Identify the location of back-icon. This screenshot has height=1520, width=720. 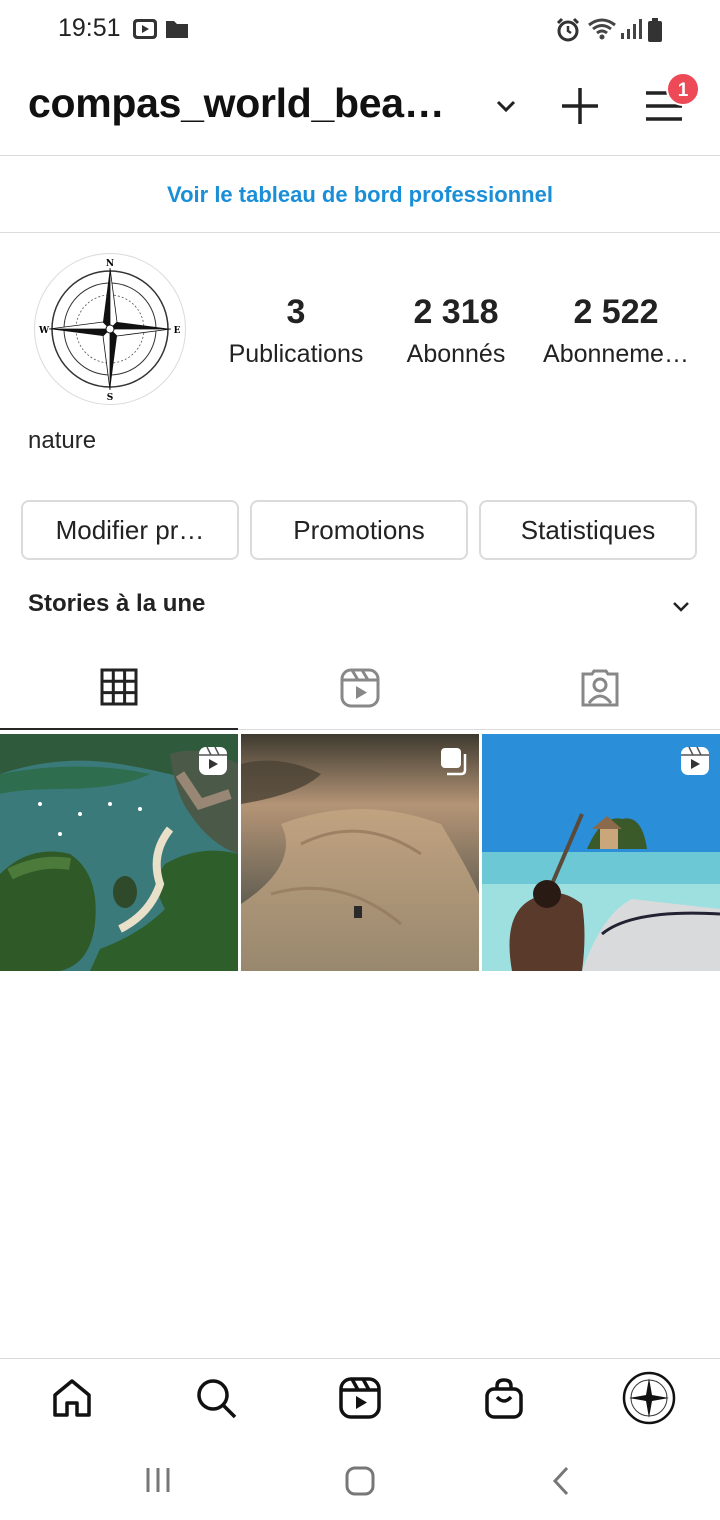
(561, 1483).